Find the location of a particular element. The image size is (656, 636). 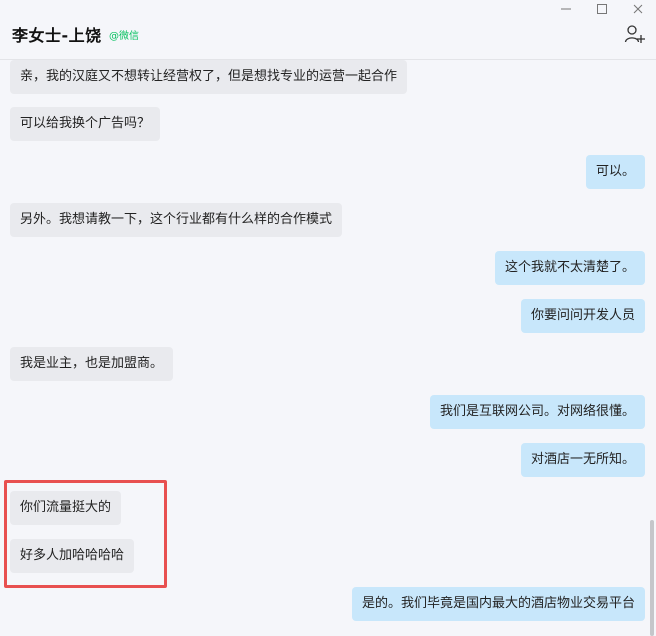

contact-tag: @微信 is located at coordinates (124, 36).